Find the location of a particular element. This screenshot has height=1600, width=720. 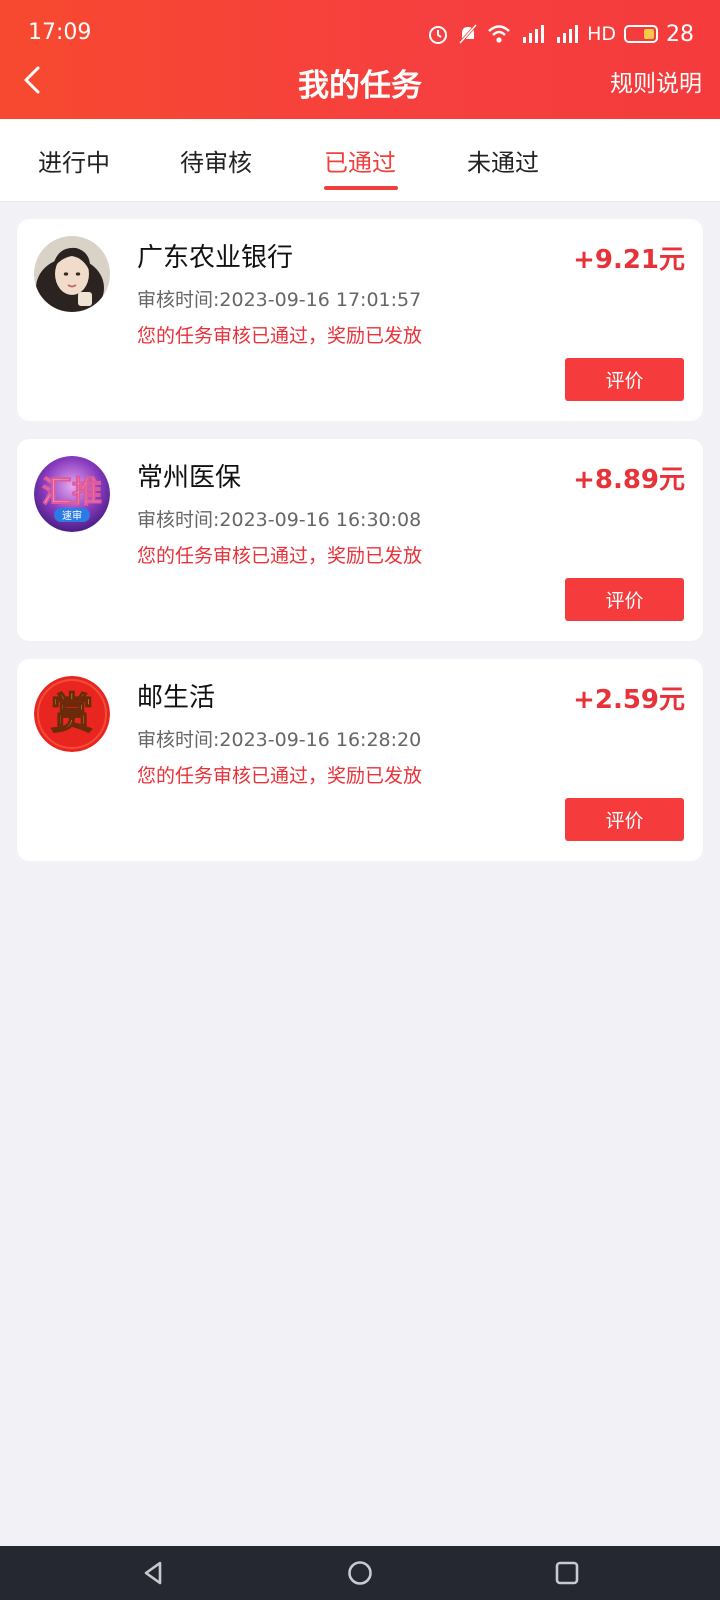

task-name: 邮生活 is located at coordinates (176, 698).